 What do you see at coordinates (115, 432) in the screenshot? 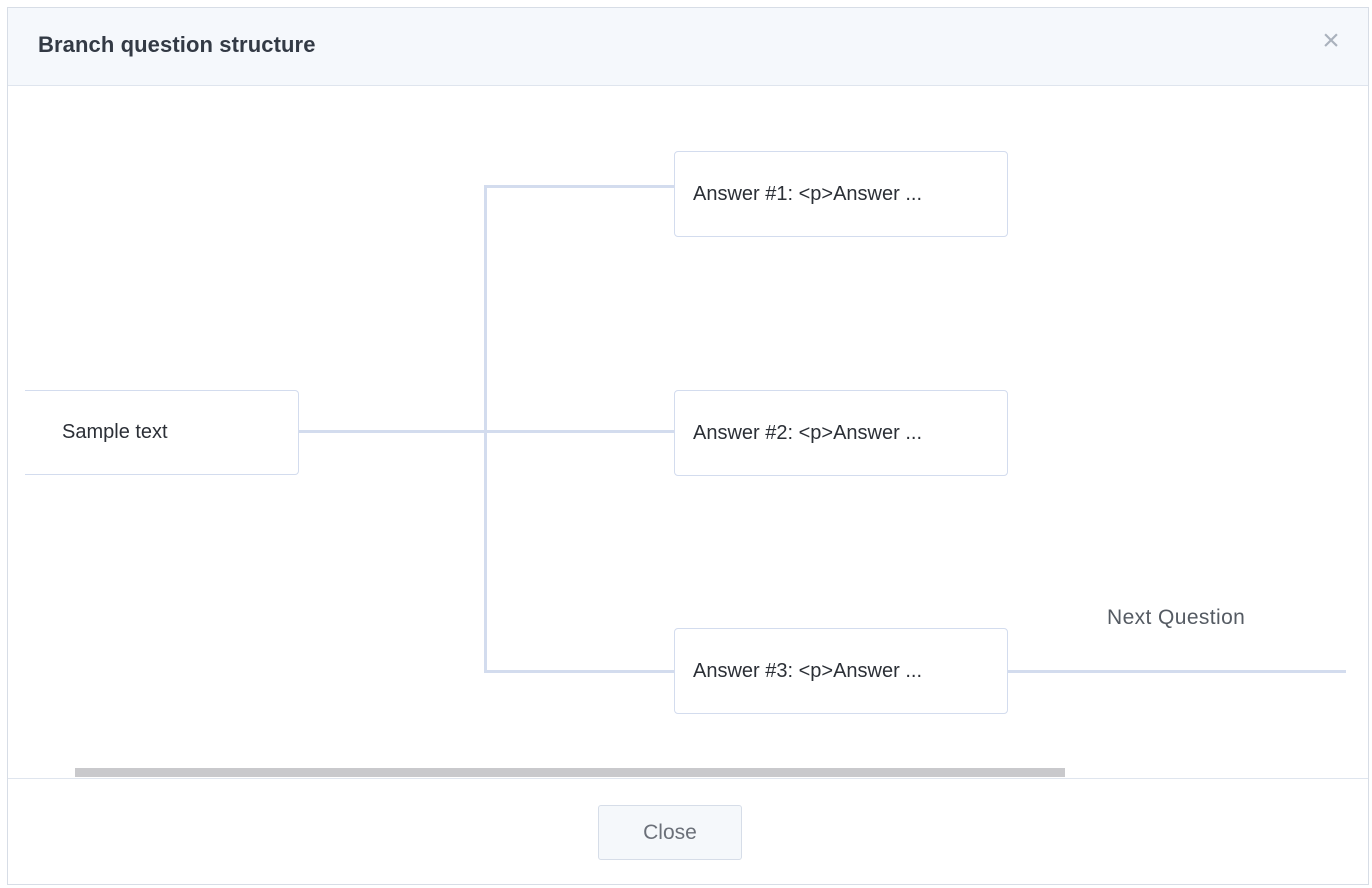
I see `question-node-label: Sample text` at bounding box center [115, 432].